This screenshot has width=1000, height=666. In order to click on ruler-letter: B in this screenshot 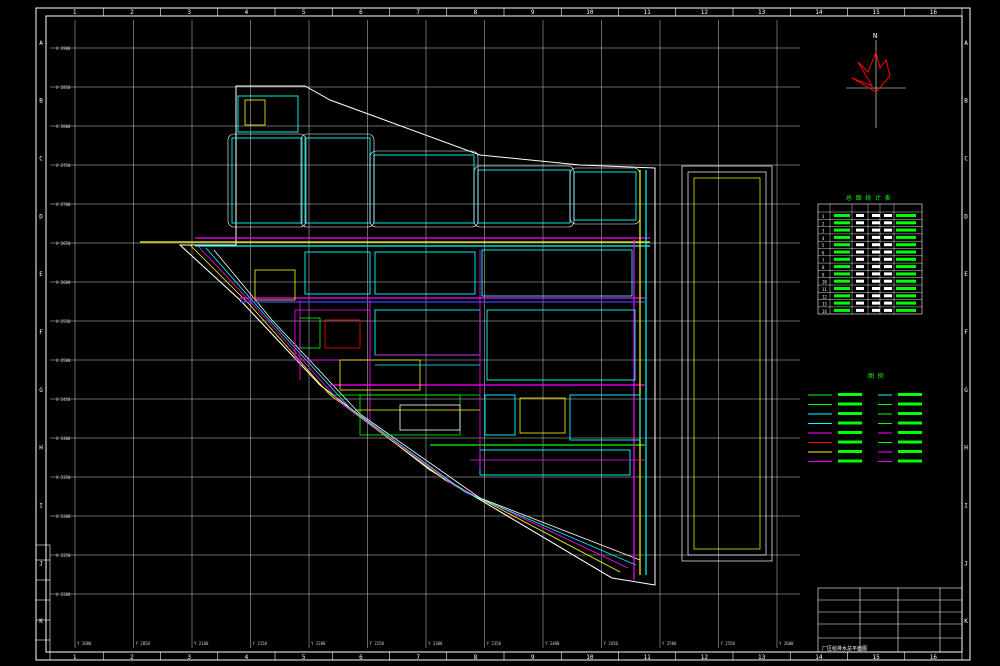, I will do `click(41, 101)`.